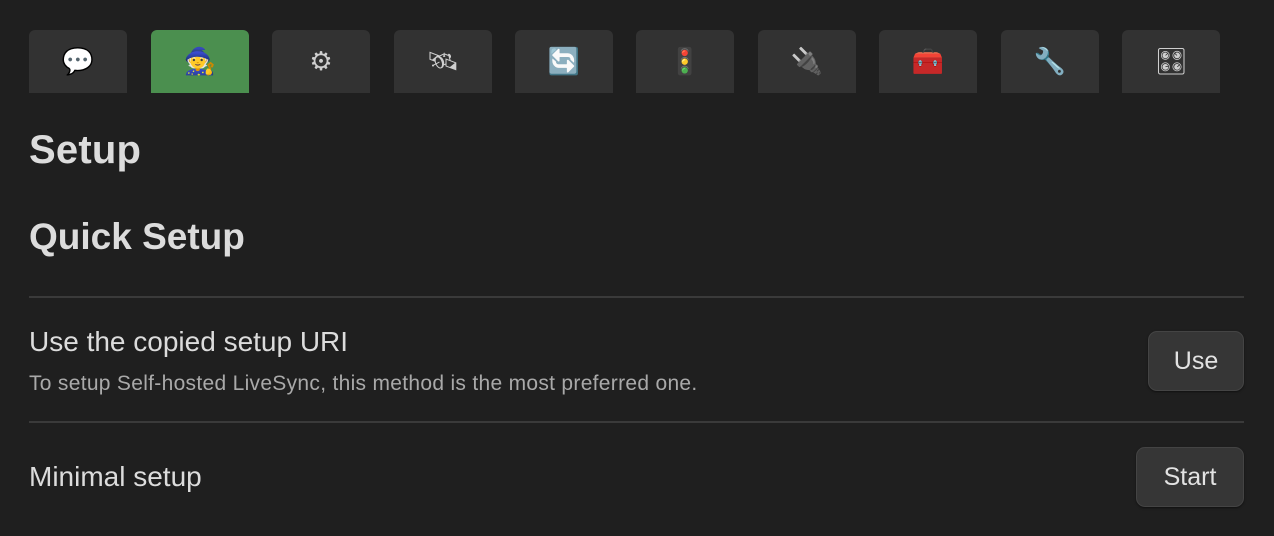 Image resolution: width=1274 pixels, height=536 pixels. I want to click on wrench-icon: 🔧, so click(1050, 61).